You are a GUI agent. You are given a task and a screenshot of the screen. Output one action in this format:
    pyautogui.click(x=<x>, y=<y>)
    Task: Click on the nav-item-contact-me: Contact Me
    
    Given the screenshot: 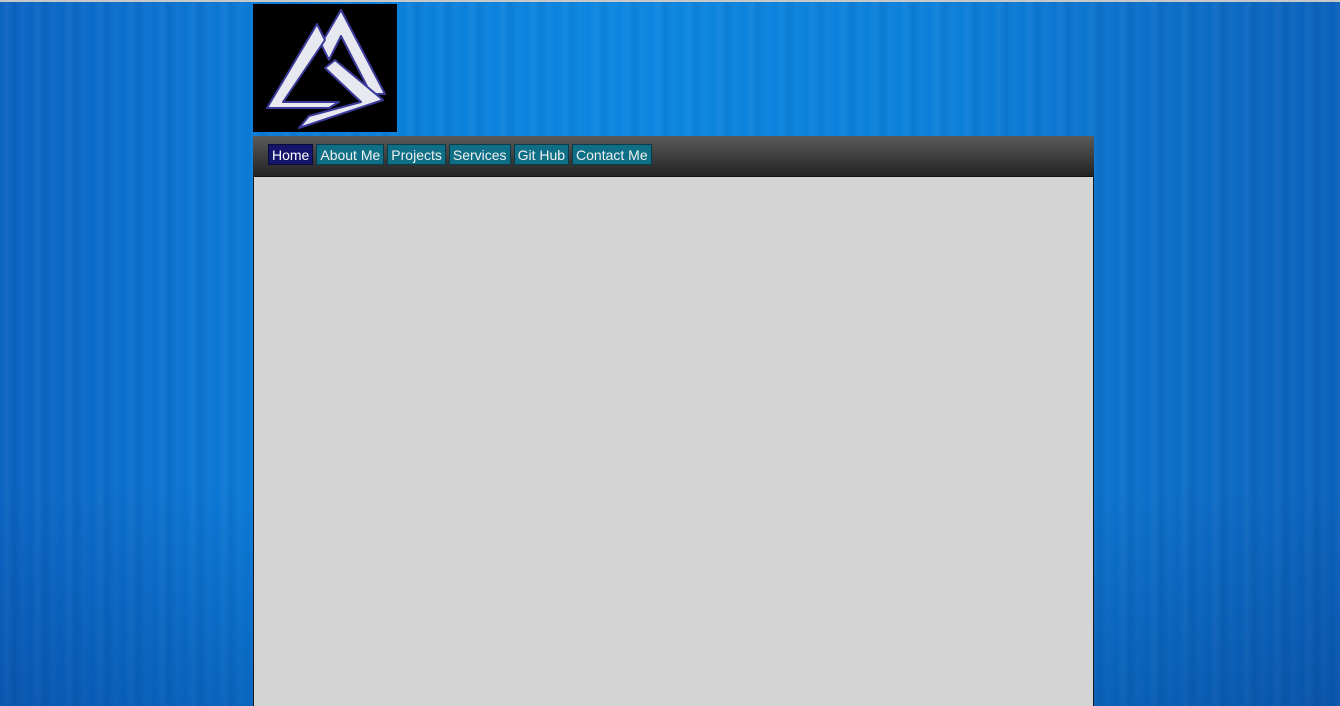 What is the action you would take?
    pyautogui.click(x=612, y=154)
    